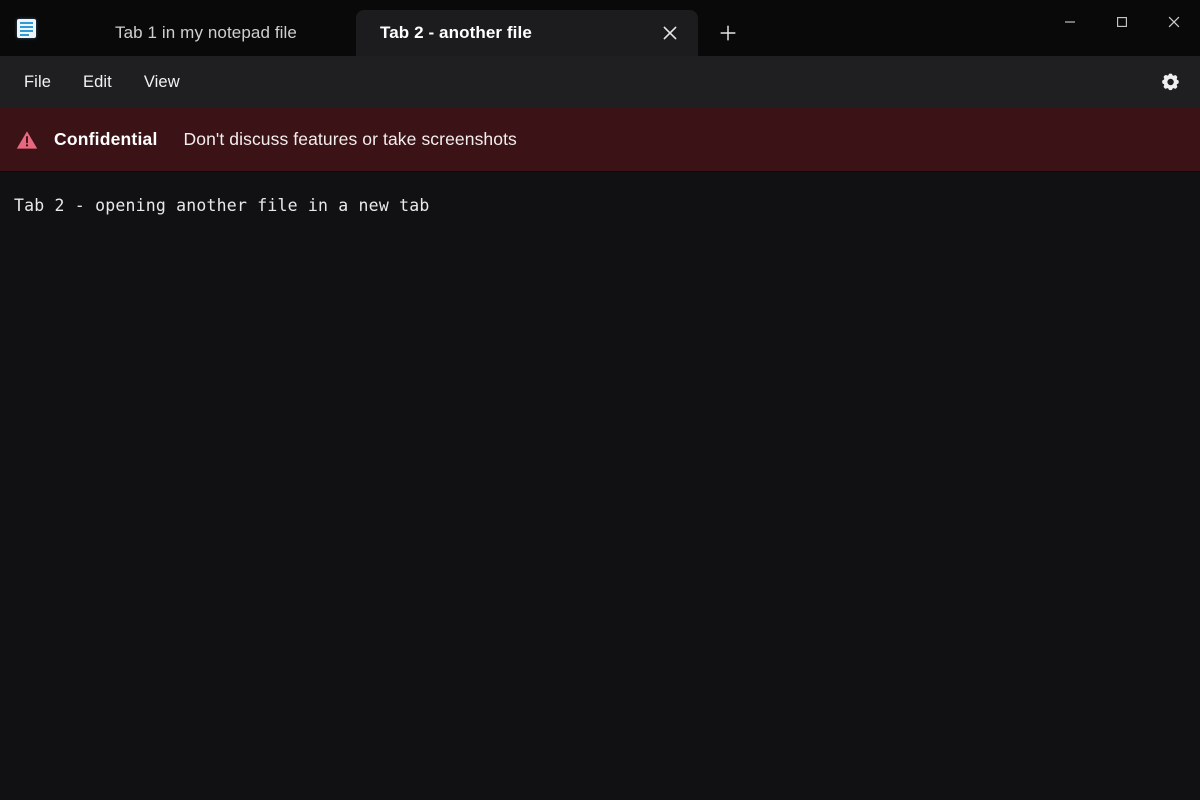  Describe the element at coordinates (106, 139) in the screenshot. I see `banner-title: Confidential` at that location.